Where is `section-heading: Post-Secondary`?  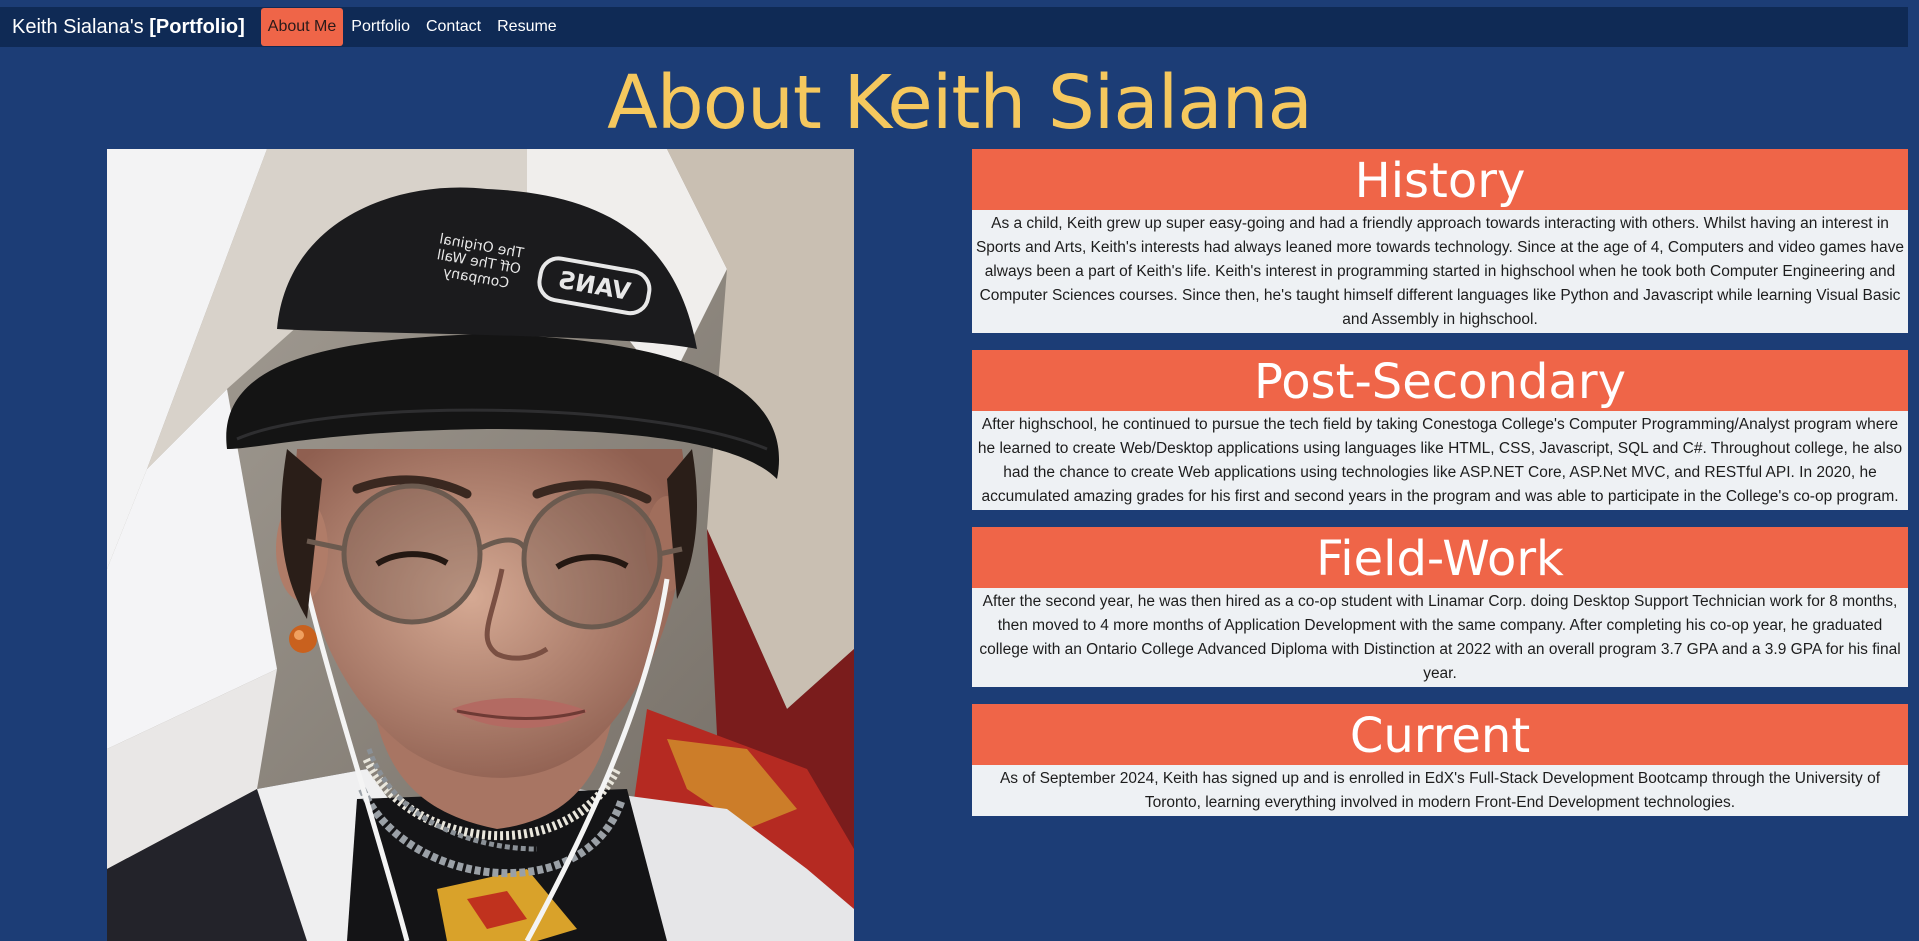 section-heading: Post-Secondary is located at coordinates (1440, 380).